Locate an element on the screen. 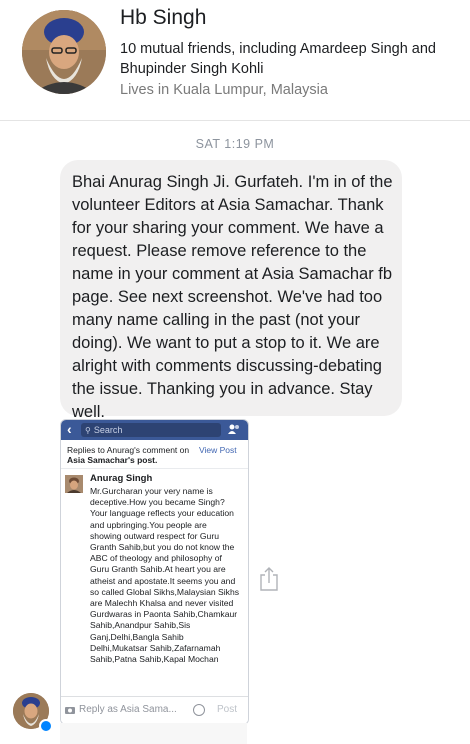 The height and width of the screenshot is (744, 470). search-placeholder: Search is located at coordinates (108, 430).